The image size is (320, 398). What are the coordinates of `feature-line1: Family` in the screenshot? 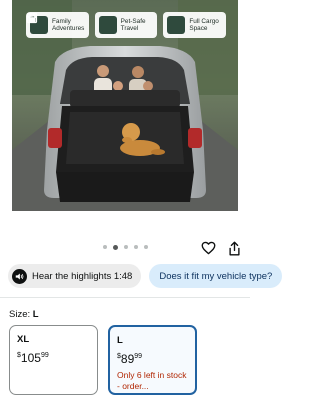 It's located at (61, 21).